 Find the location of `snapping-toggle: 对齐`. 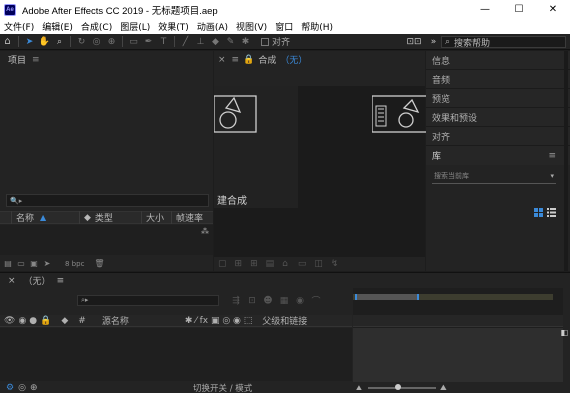

snapping-toggle: 对齐 is located at coordinates (275, 41).